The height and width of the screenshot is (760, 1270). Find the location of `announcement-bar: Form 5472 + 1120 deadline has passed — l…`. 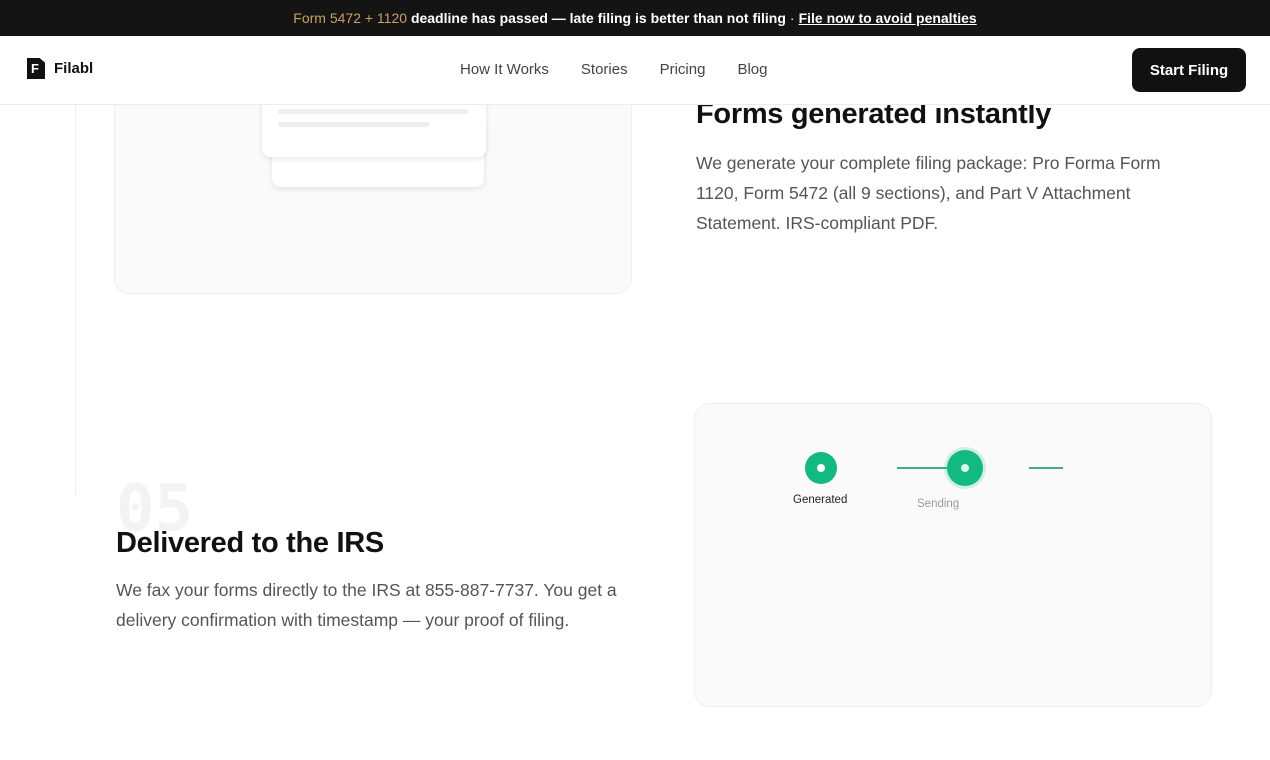

announcement-bar: Form 5472 + 1120 deadline has passed — l… is located at coordinates (635, 18).